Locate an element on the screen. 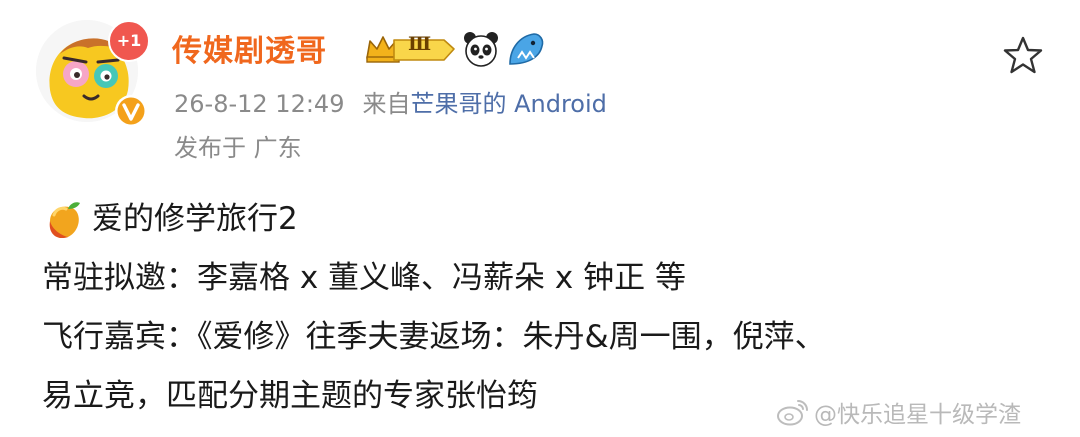 The image size is (1080, 437). post-line-text: 爱的修学旅行2 is located at coordinates (195, 219).